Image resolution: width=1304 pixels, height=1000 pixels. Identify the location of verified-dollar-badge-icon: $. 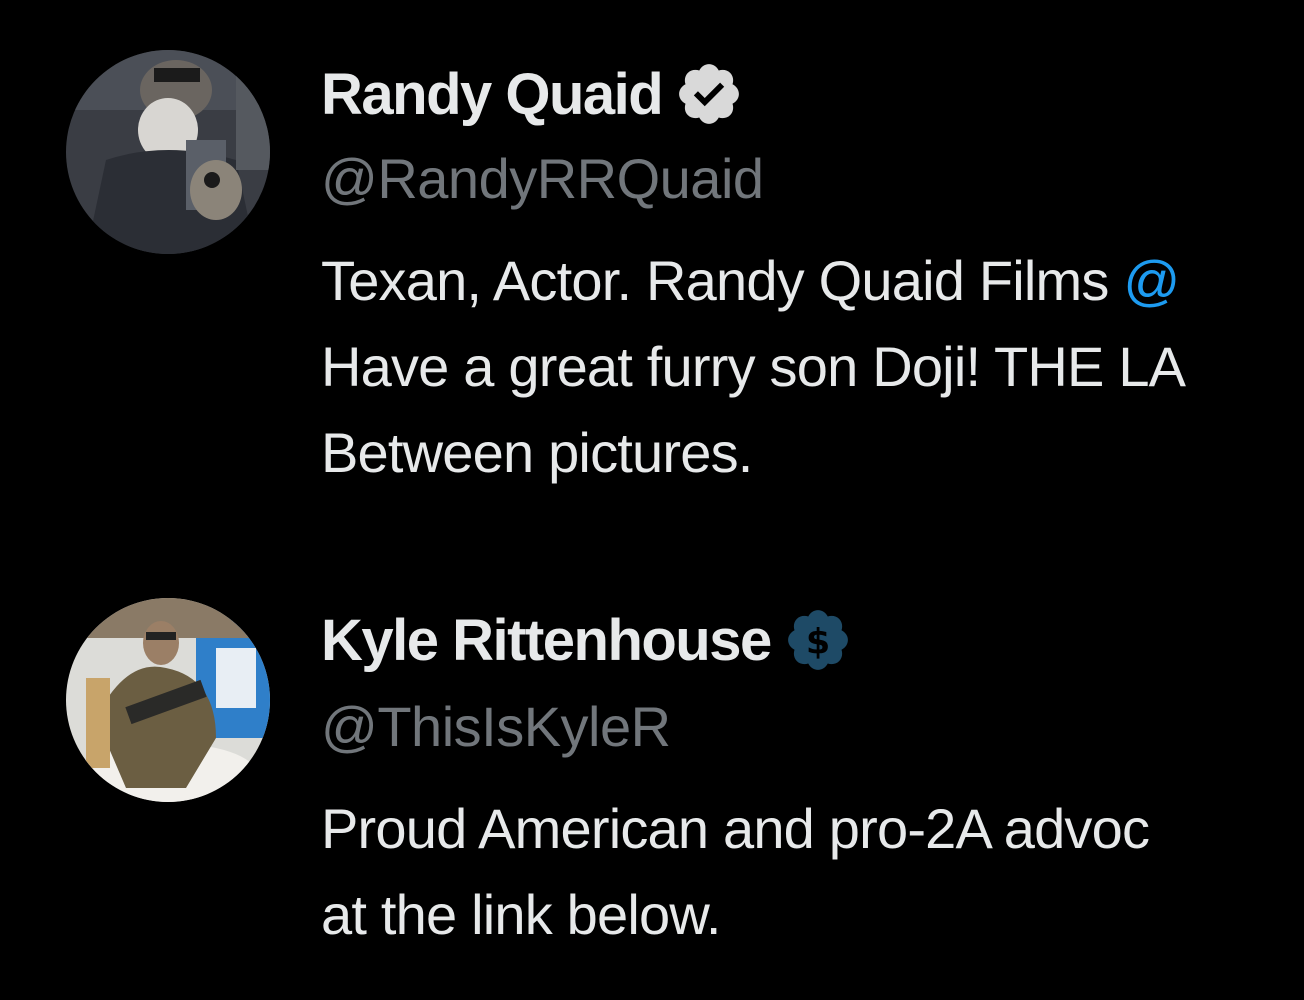
(818, 640).